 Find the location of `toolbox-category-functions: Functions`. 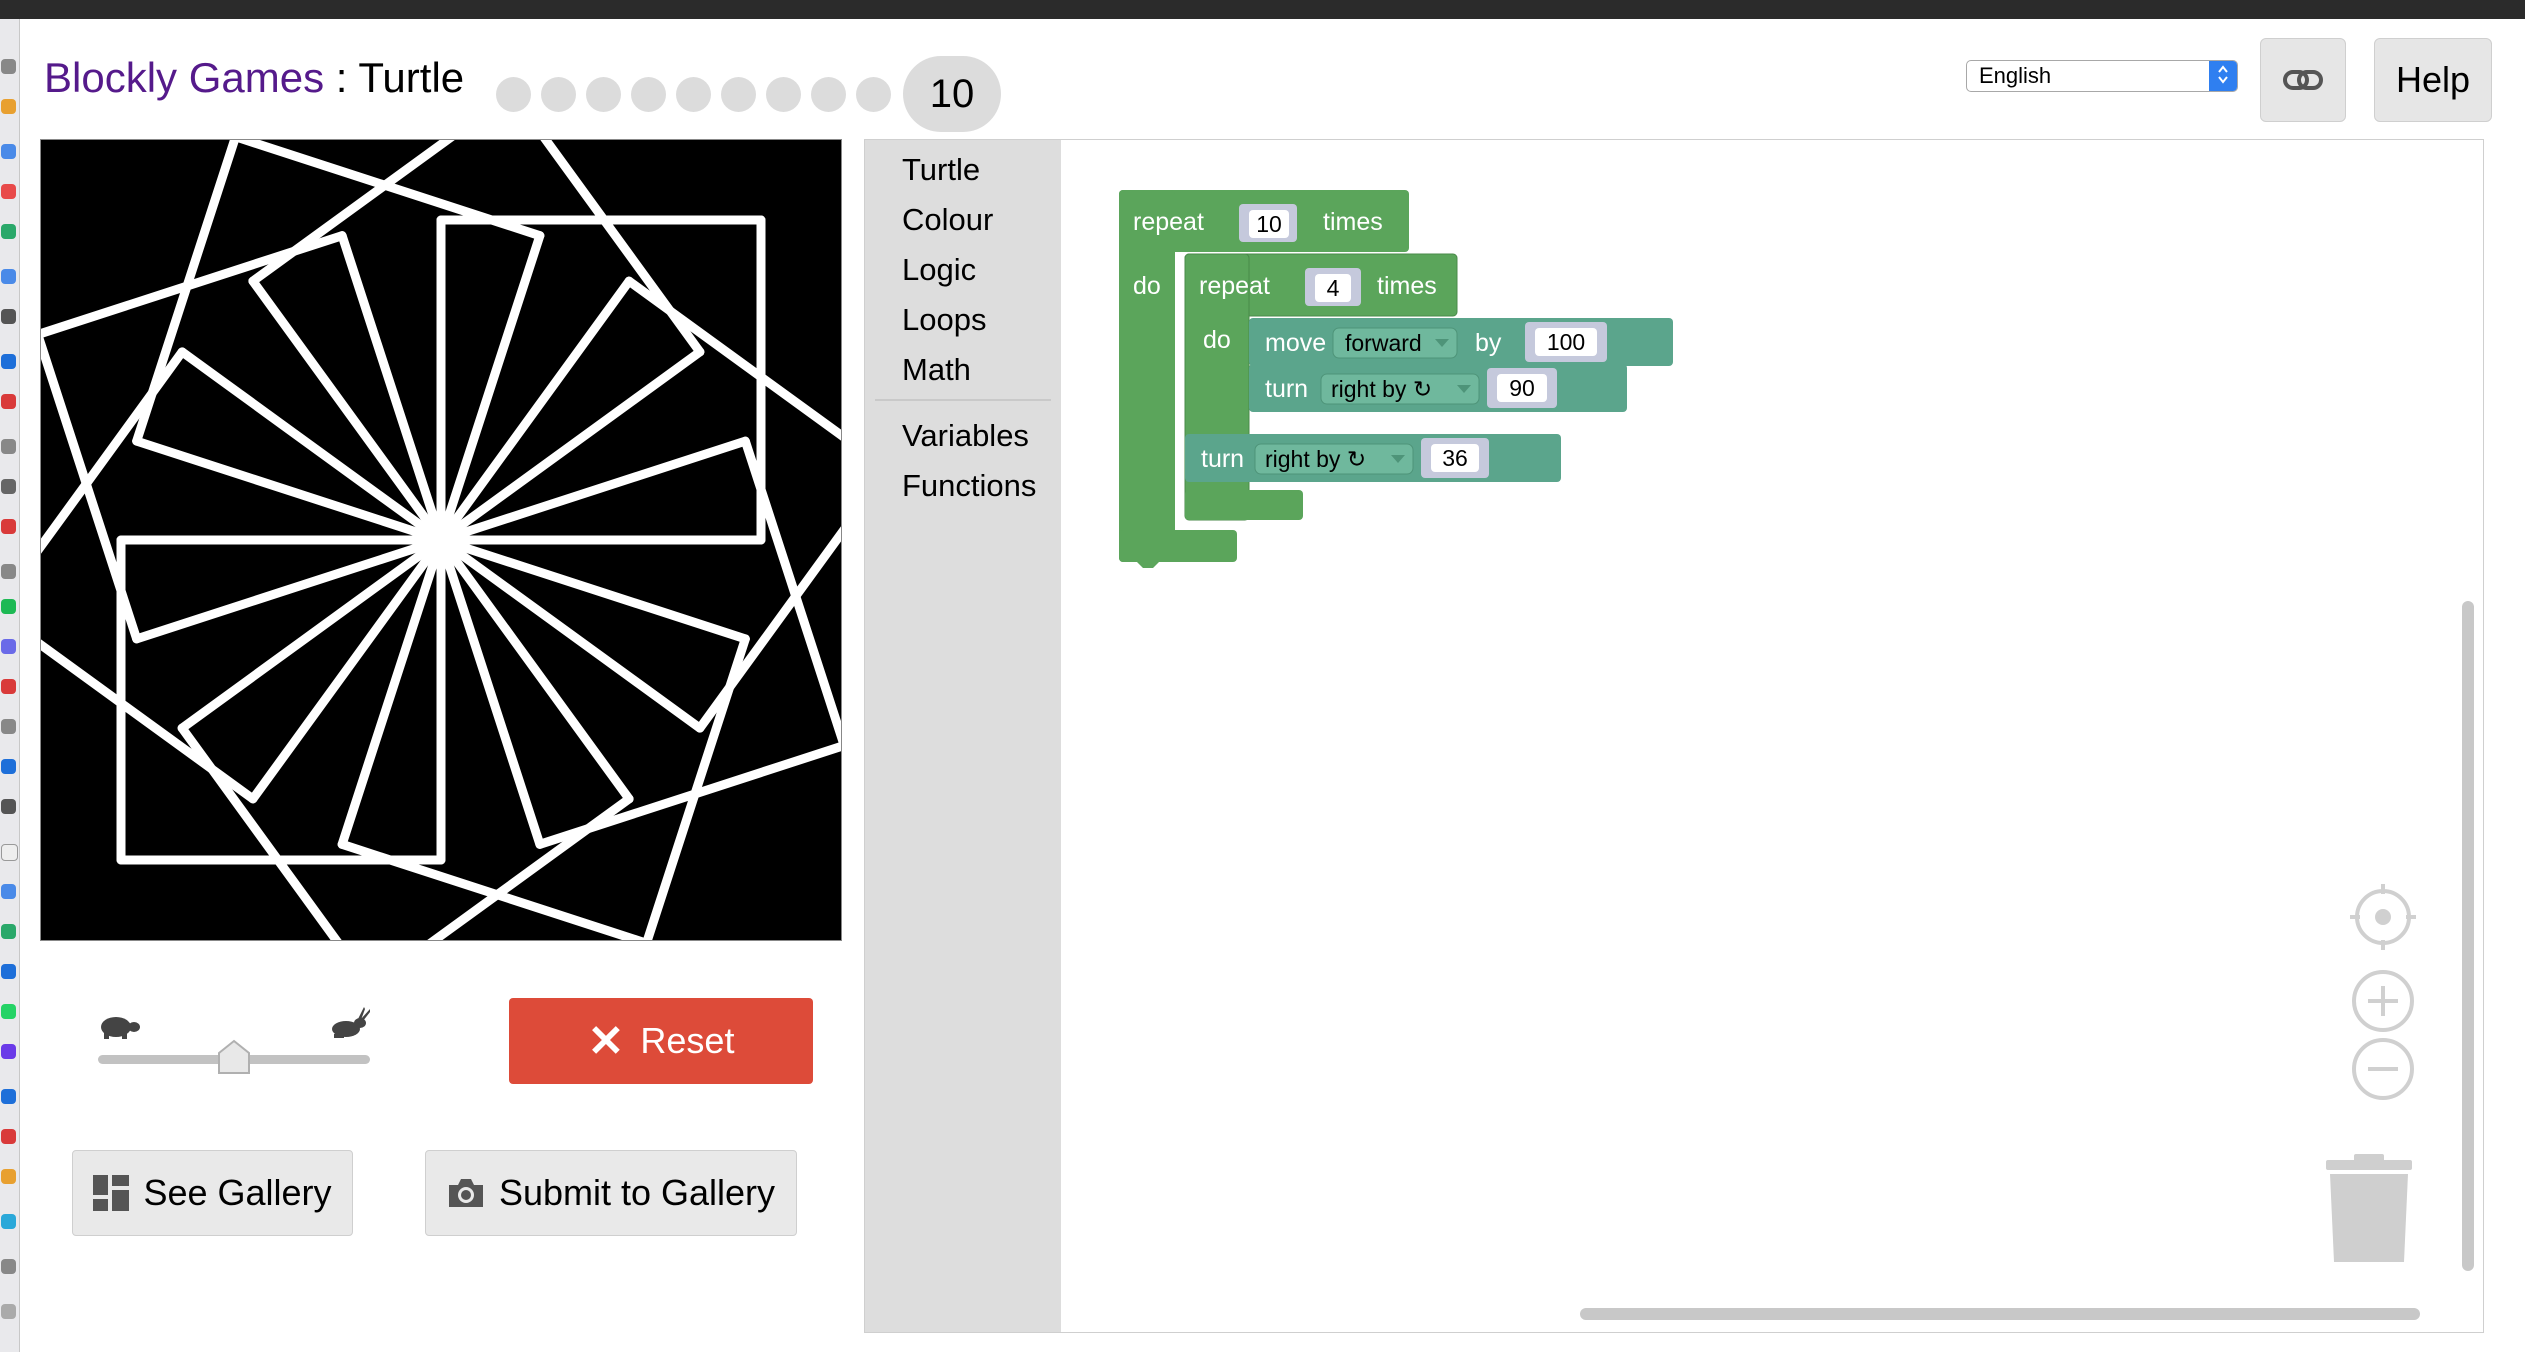

toolbox-category-functions: Functions is located at coordinates (969, 486).